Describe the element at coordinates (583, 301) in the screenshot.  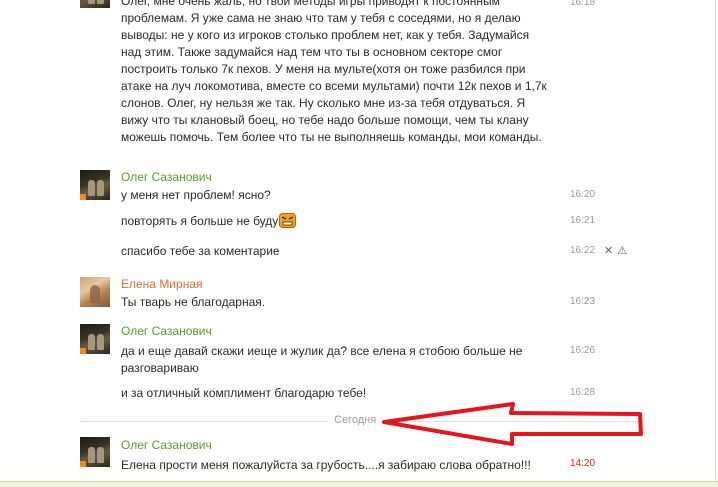
I see `message-time: 16:23` at that location.